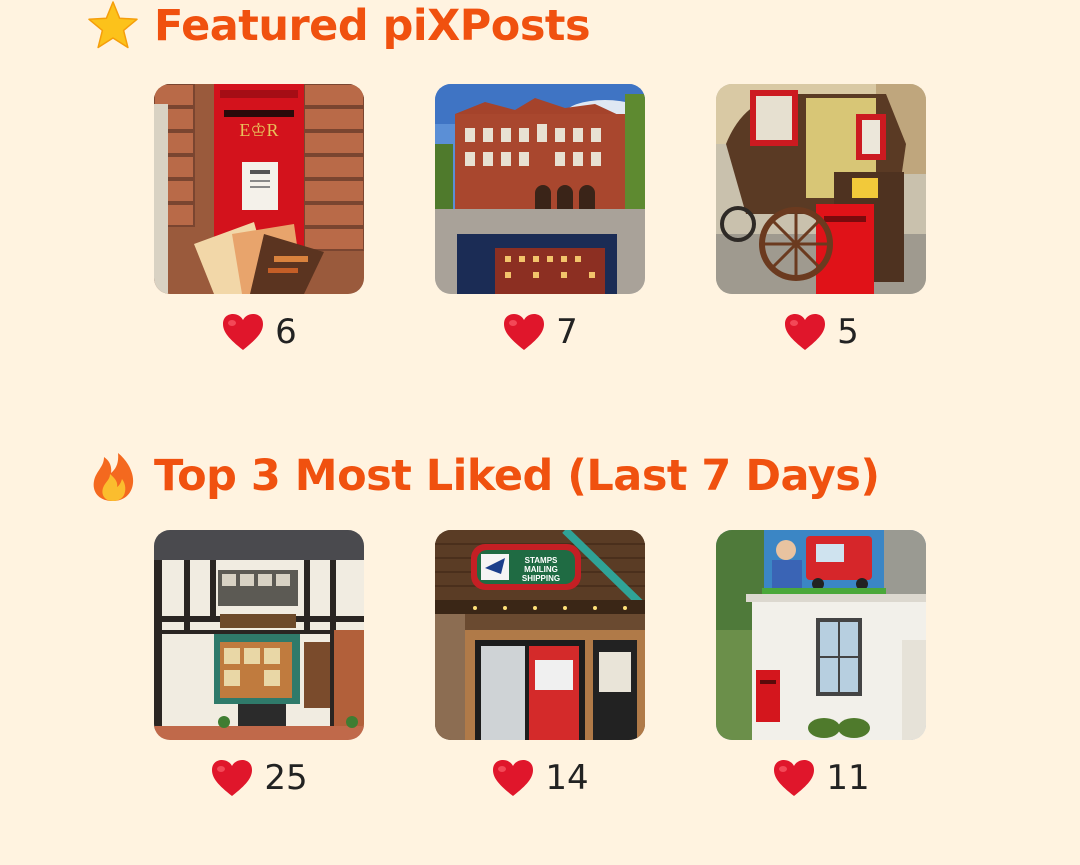 This screenshot has height=865, width=1080. I want to click on svg-text: MAILING, so click(541, 569).